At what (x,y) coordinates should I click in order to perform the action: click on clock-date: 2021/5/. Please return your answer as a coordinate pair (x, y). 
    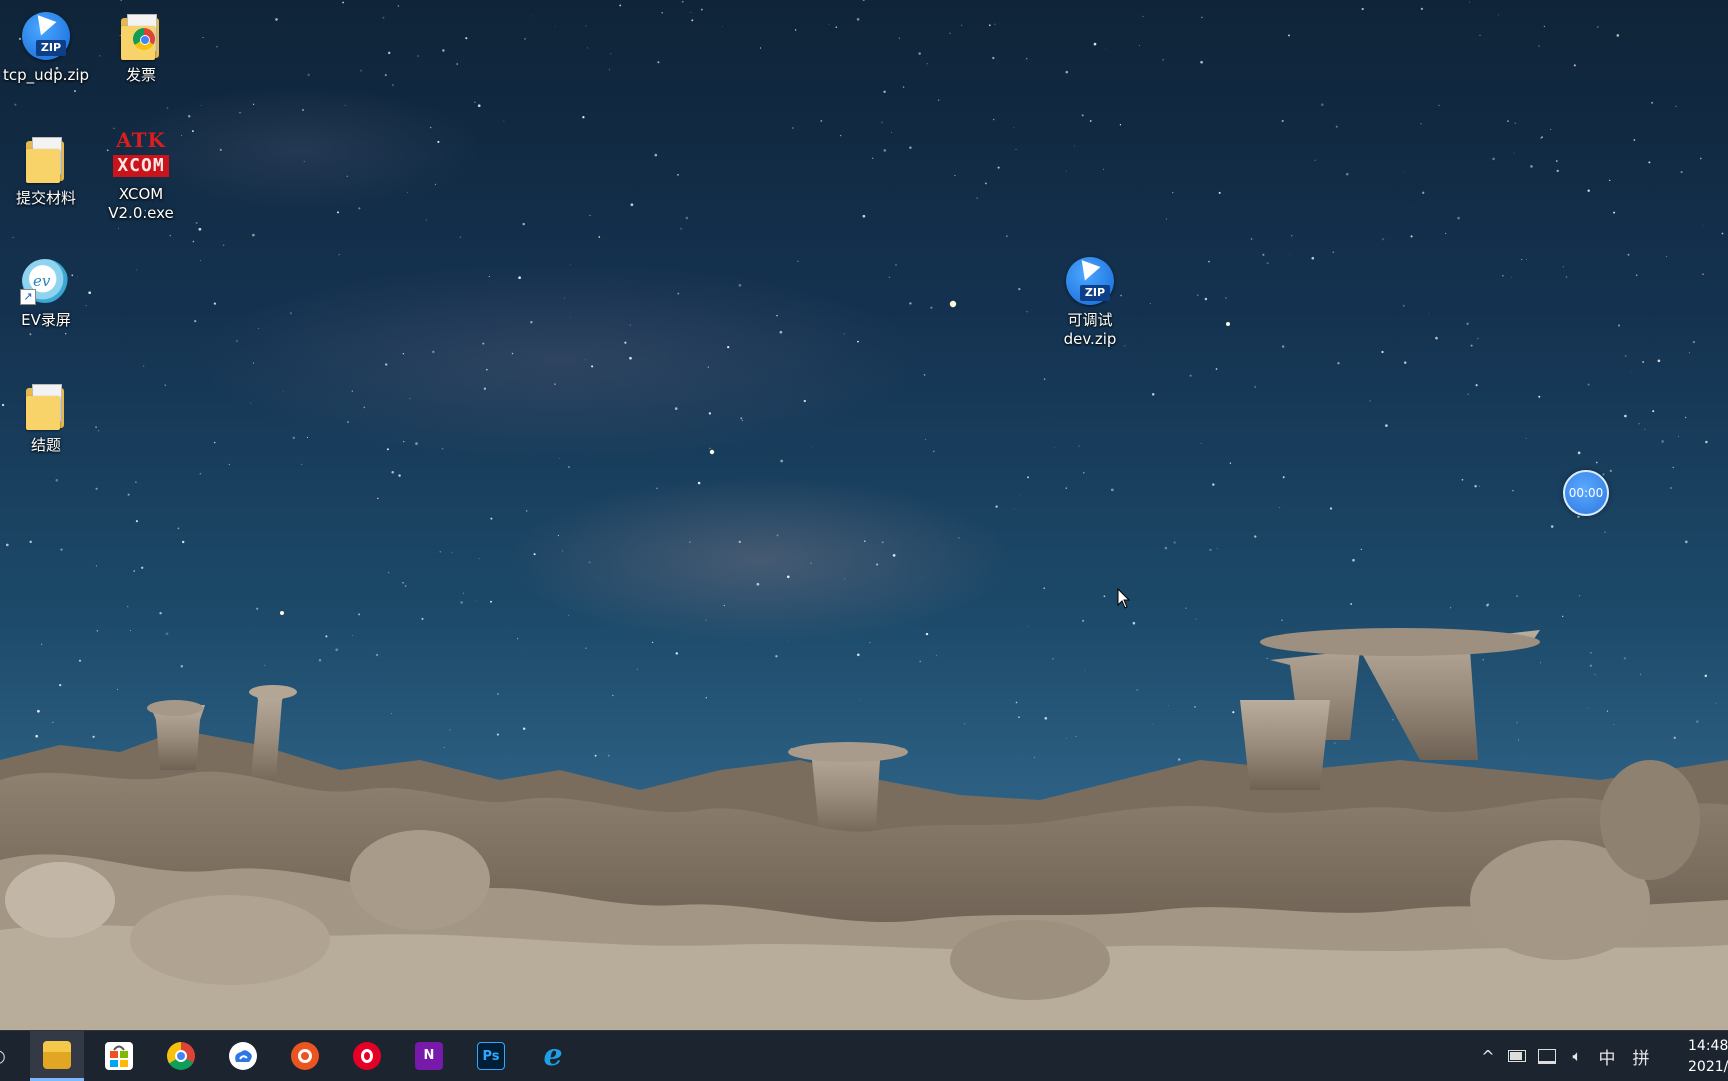
    Looking at the image, I should click on (1708, 1067).